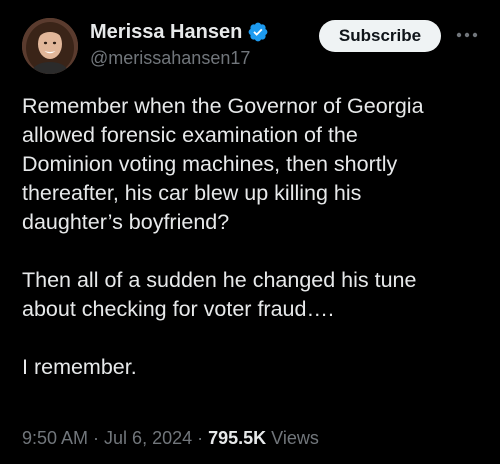 This screenshot has width=500, height=464. What do you see at coordinates (295, 438) in the screenshot?
I see `views-label: Views` at bounding box center [295, 438].